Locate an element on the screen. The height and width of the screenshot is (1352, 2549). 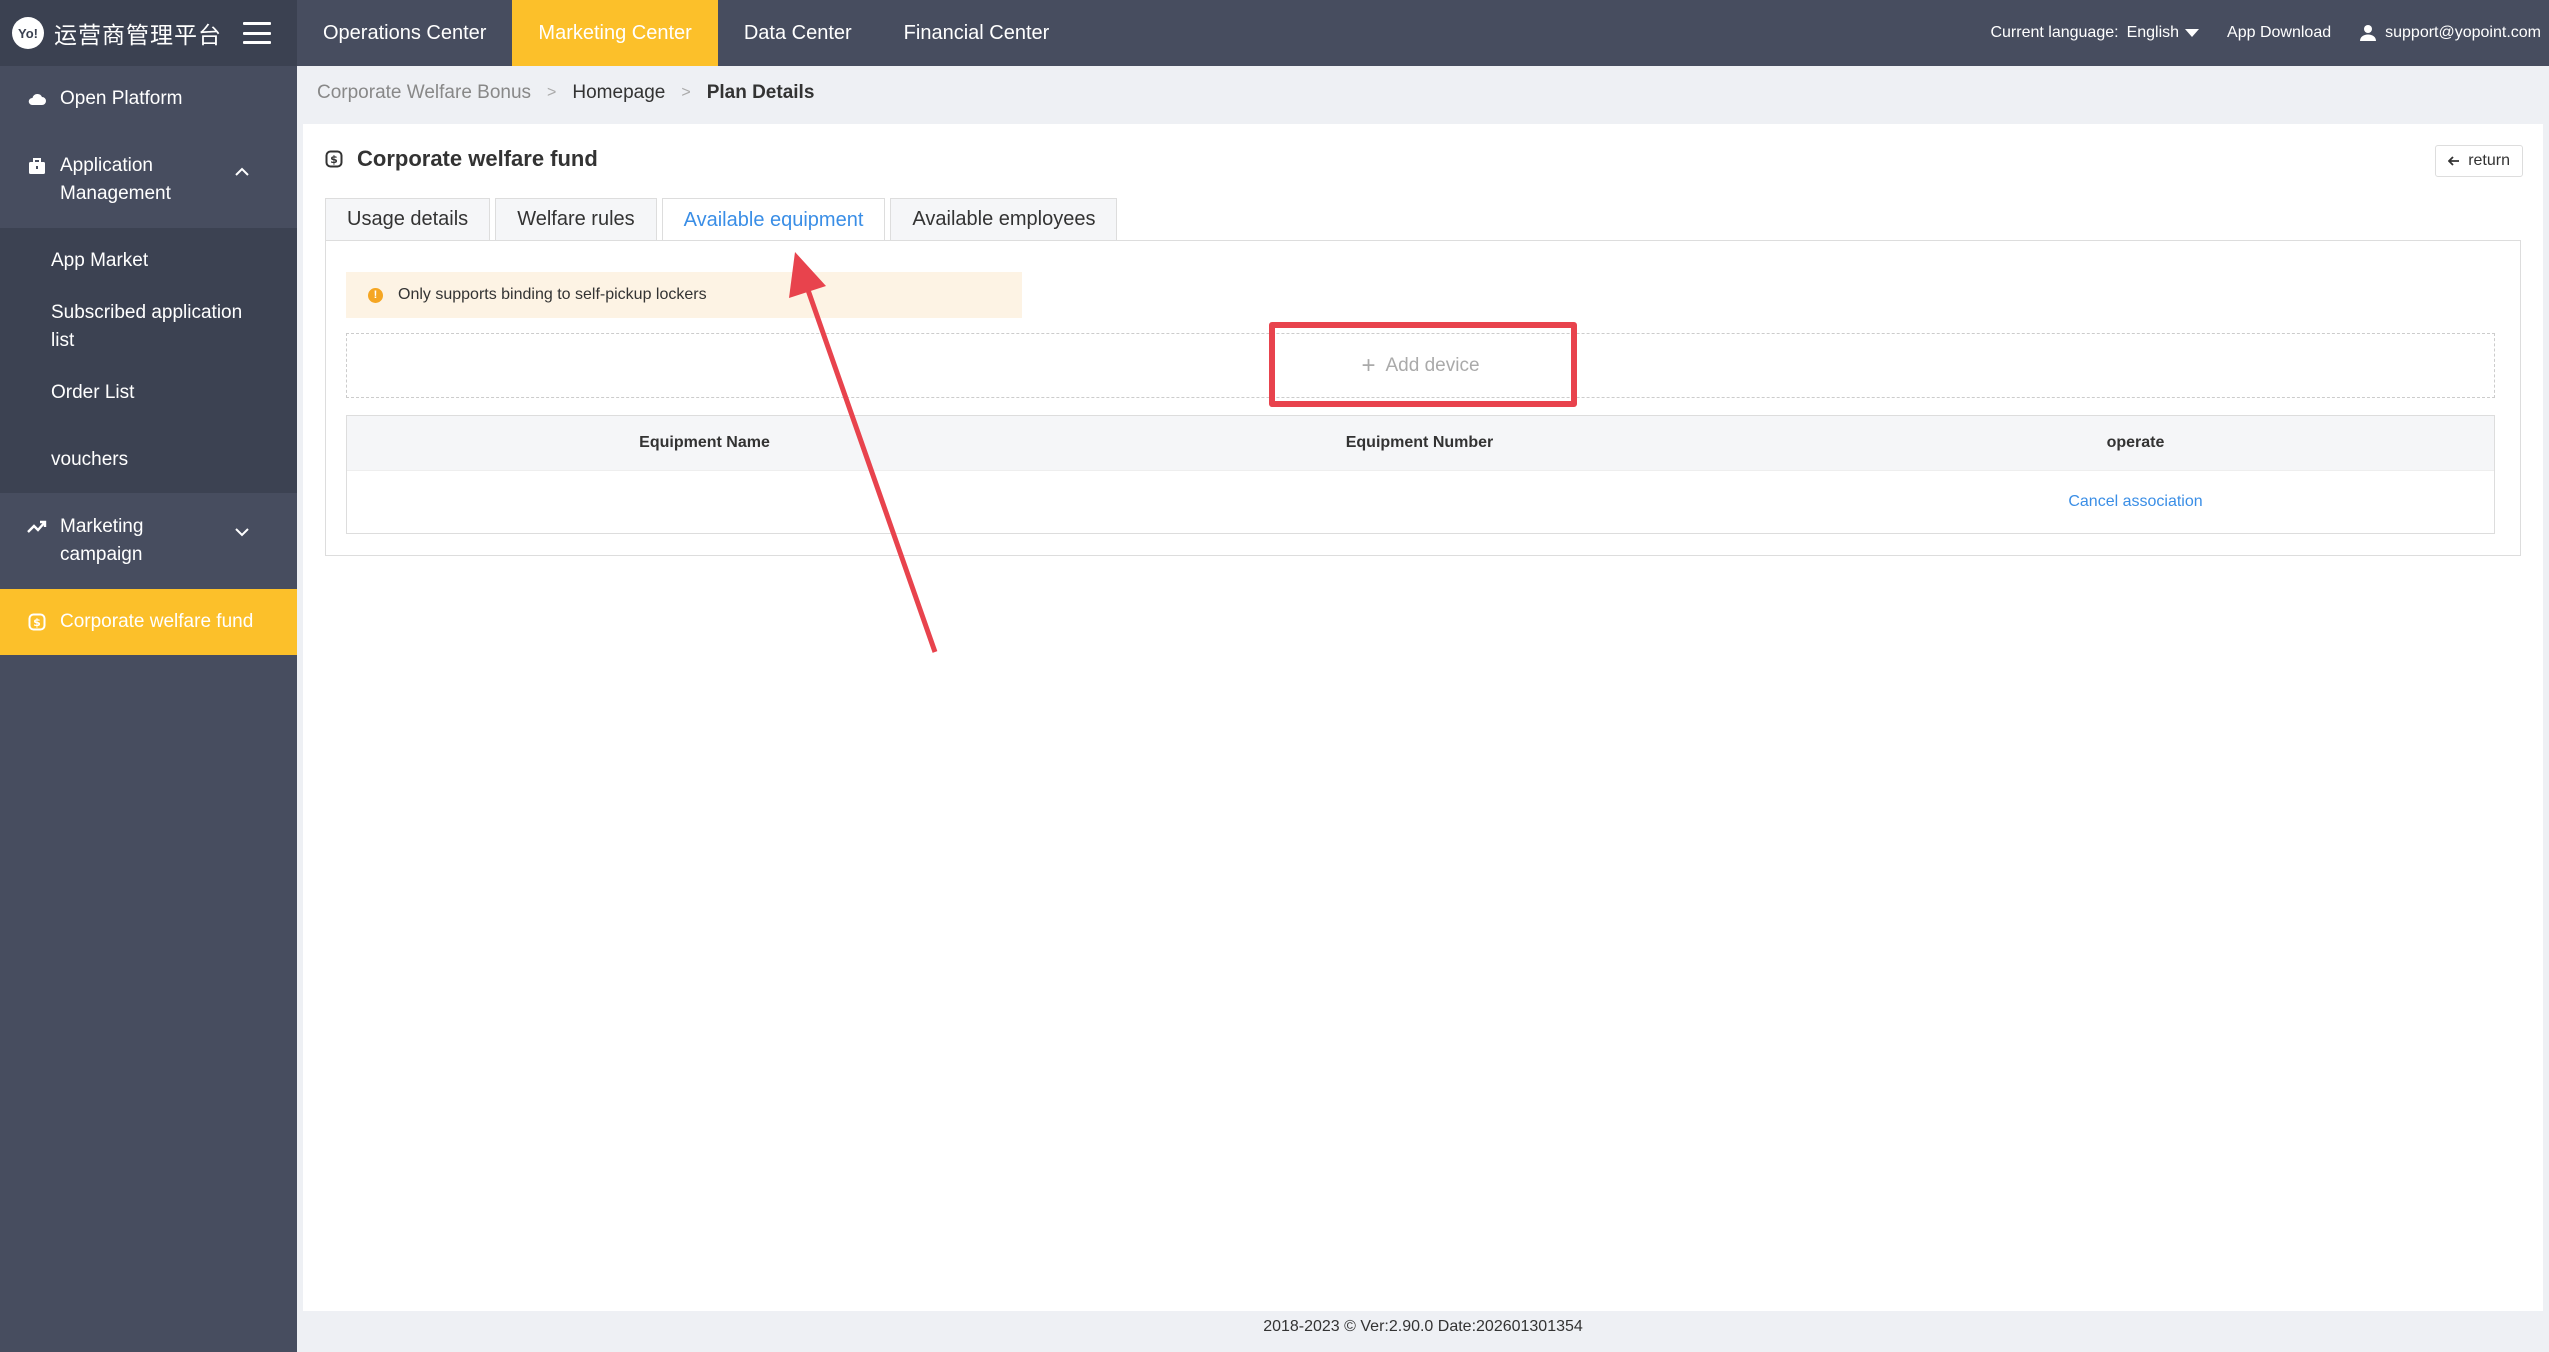
sidebar-item-marketing-campaign: Marketing campaign is located at coordinates (148, 541).